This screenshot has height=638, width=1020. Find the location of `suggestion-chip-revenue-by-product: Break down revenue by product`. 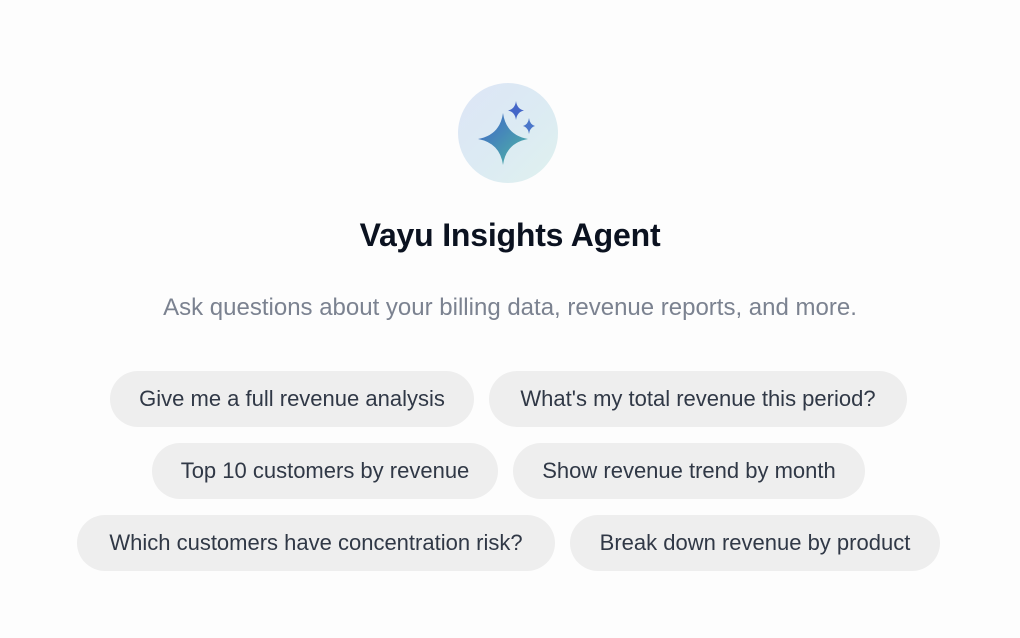

suggestion-chip-revenue-by-product: Break down revenue by product is located at coordinates (755, 543).